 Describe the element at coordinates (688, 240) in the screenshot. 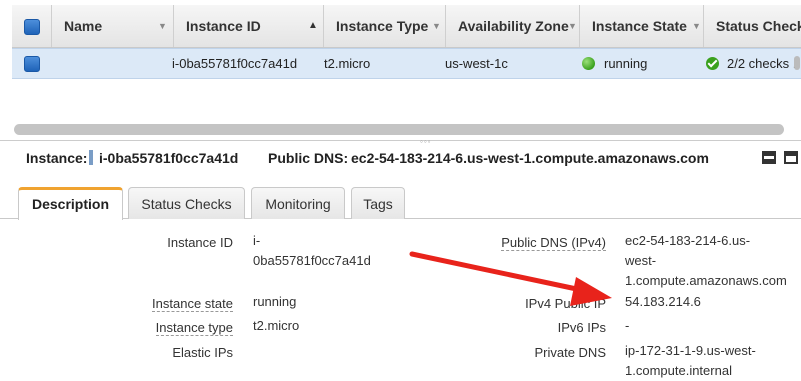

I see `value-line: ec2-54-183-214-6.us-` at that location.